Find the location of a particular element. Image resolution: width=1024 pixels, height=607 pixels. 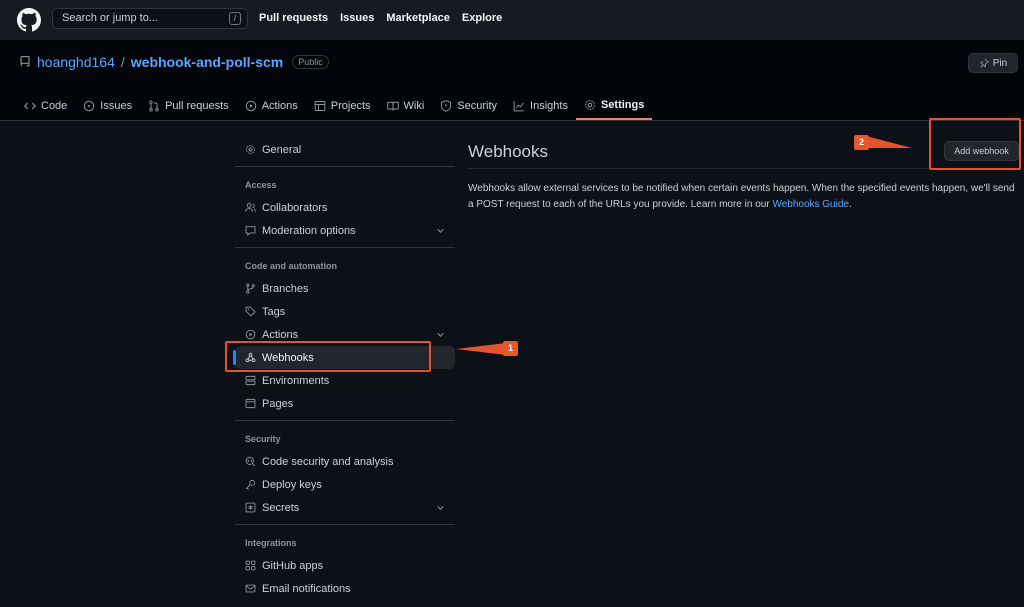

annotation-marker-2: 2 is located at coordinates (861, 142).